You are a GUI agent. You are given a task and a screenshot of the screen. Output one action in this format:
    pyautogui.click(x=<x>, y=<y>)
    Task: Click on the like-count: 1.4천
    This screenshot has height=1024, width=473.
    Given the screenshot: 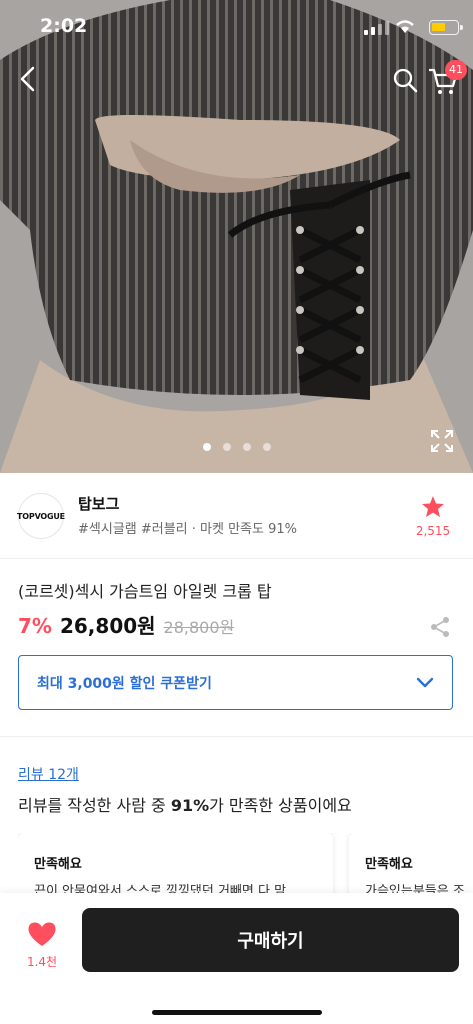 What is the action you would take?
    pyautogui.click(x=42, y=962)
    